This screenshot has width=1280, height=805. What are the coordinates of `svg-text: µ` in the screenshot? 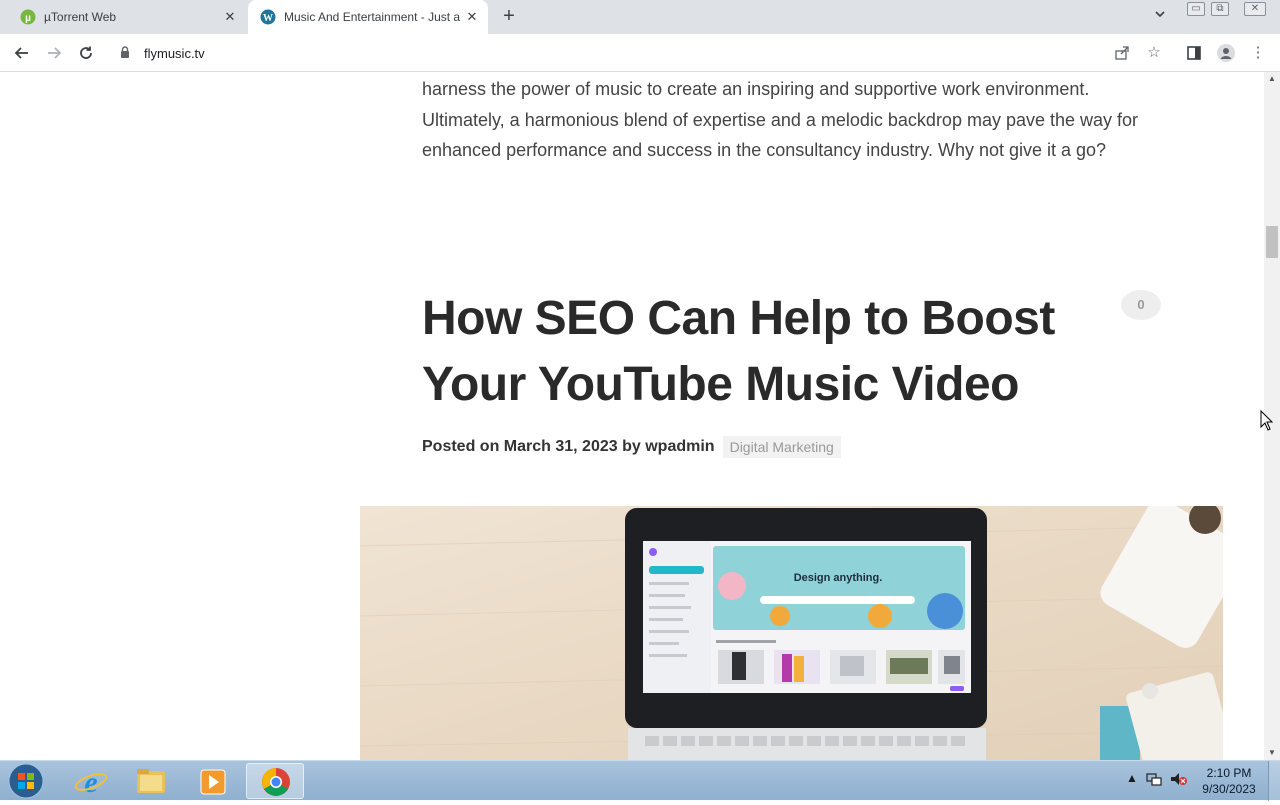 It's located at (28, 18).